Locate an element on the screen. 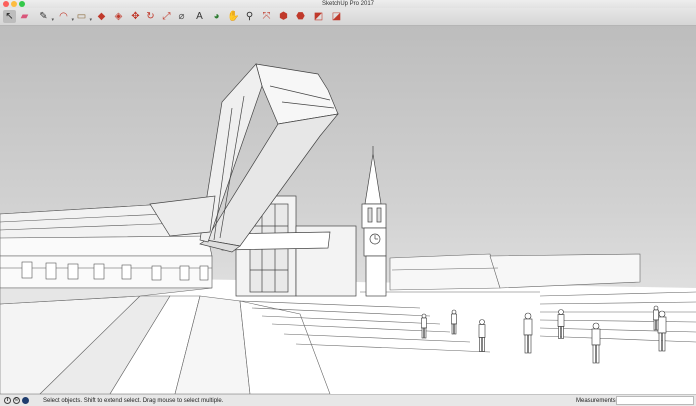 This screenshot has width=696, height=406. window-title: SketchUp Pro 2017 is located at coordinates (348, 4).